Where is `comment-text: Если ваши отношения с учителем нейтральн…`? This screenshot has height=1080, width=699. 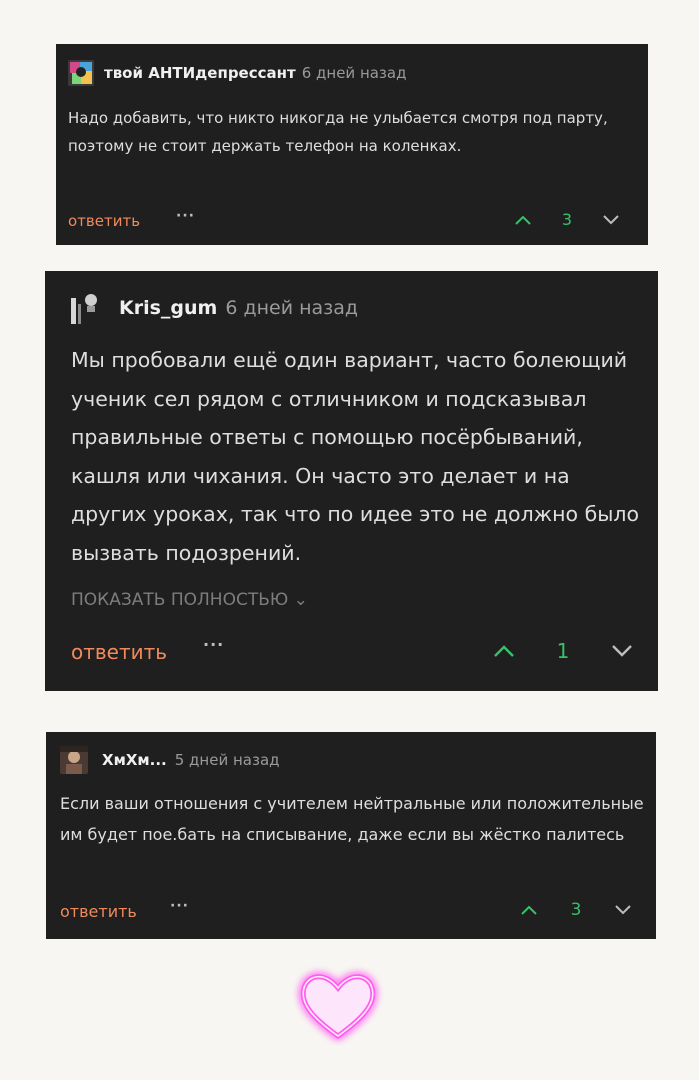 comment-text: Если ваши отношения с учителем нейтральн… is located at coordinates (352, 819).